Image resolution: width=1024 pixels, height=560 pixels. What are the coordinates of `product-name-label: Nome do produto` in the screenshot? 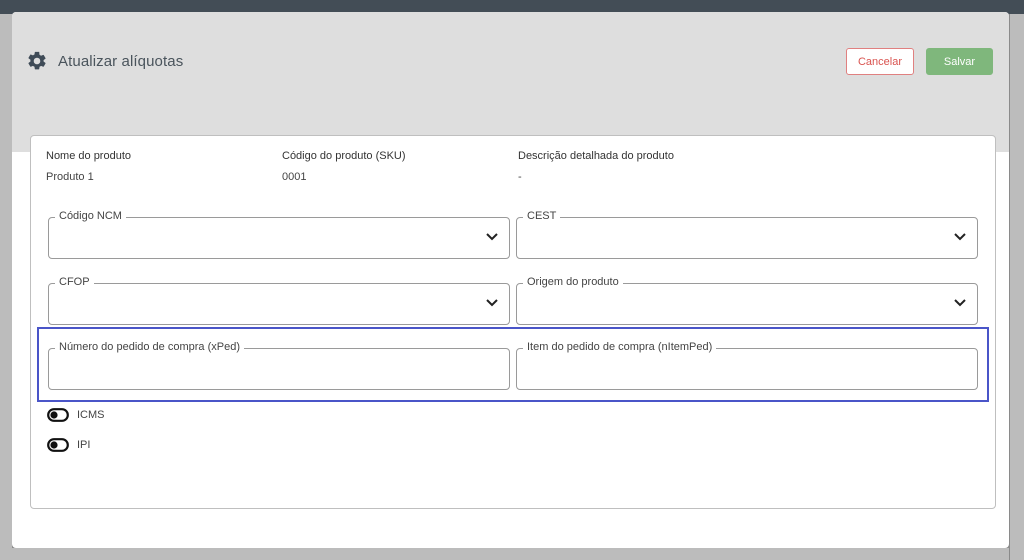 It's located at (88, 156).